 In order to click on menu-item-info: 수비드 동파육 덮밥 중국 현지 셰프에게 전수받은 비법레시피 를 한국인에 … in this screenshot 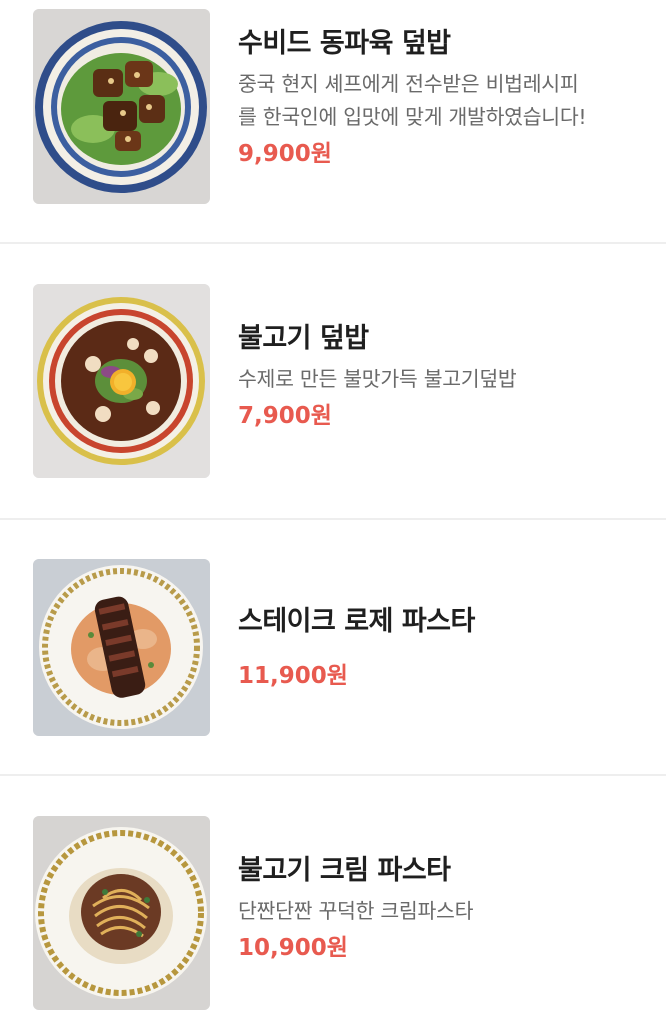, I will do `click(442, 98)`.